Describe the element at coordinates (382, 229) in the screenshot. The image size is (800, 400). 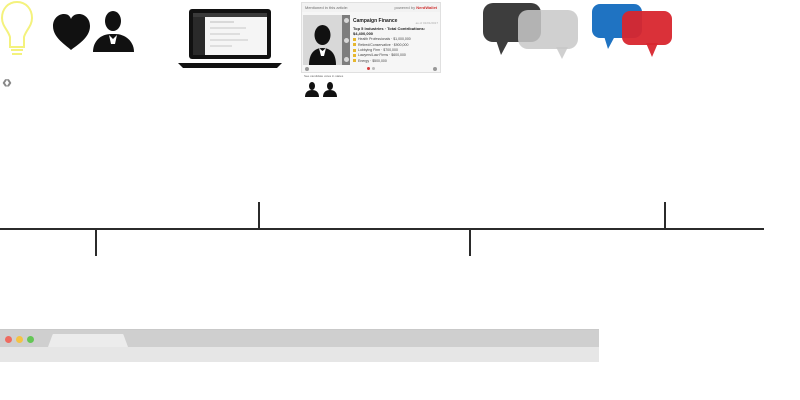
I see `timeline` at that location.